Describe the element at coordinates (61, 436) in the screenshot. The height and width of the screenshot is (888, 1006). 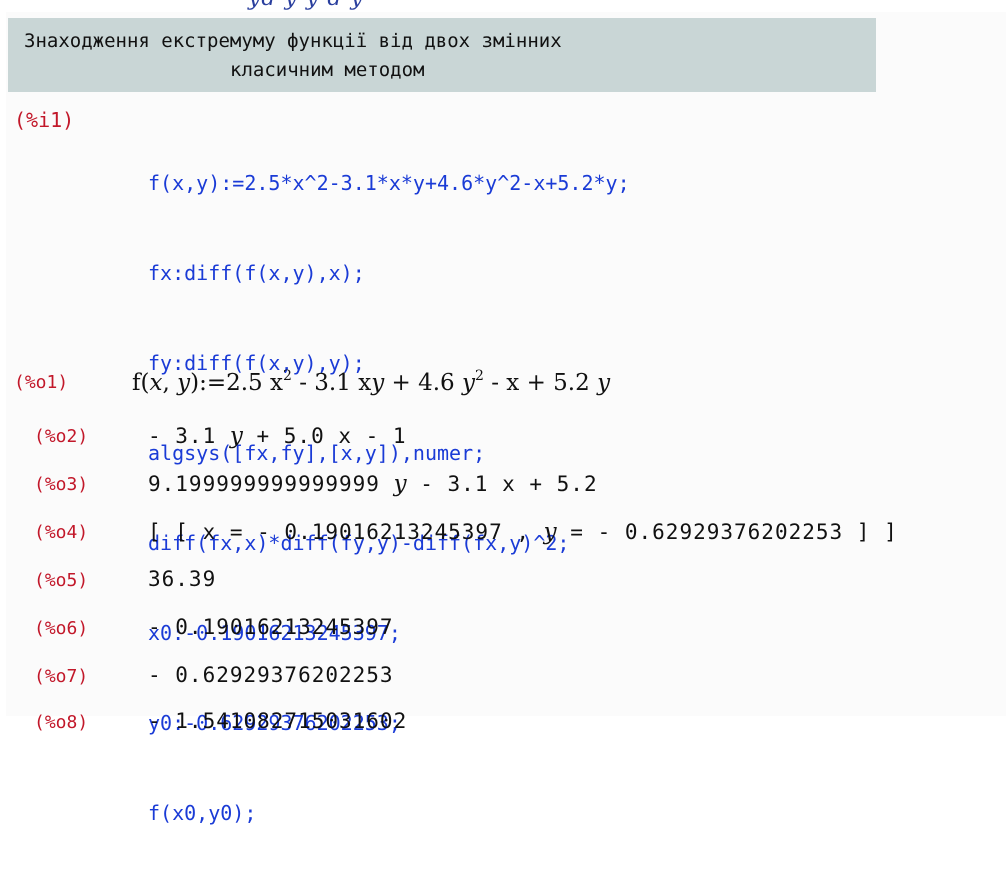
I see `output-label: (%o2)` at that location.